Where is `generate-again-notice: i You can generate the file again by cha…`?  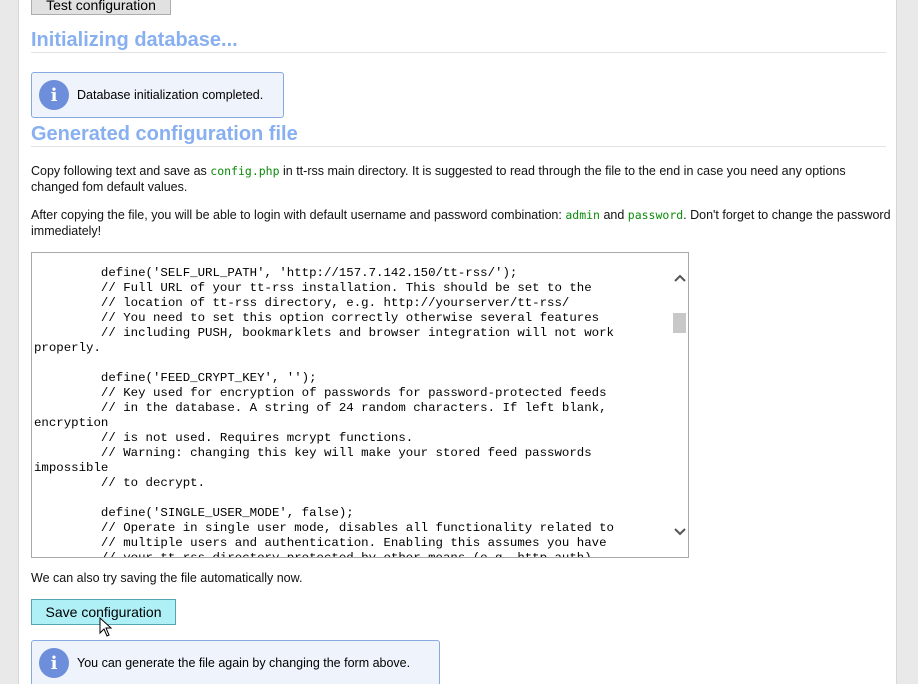
generate-again-notice: i You can generate the file again by cha… is located at coordinates (235, 662).